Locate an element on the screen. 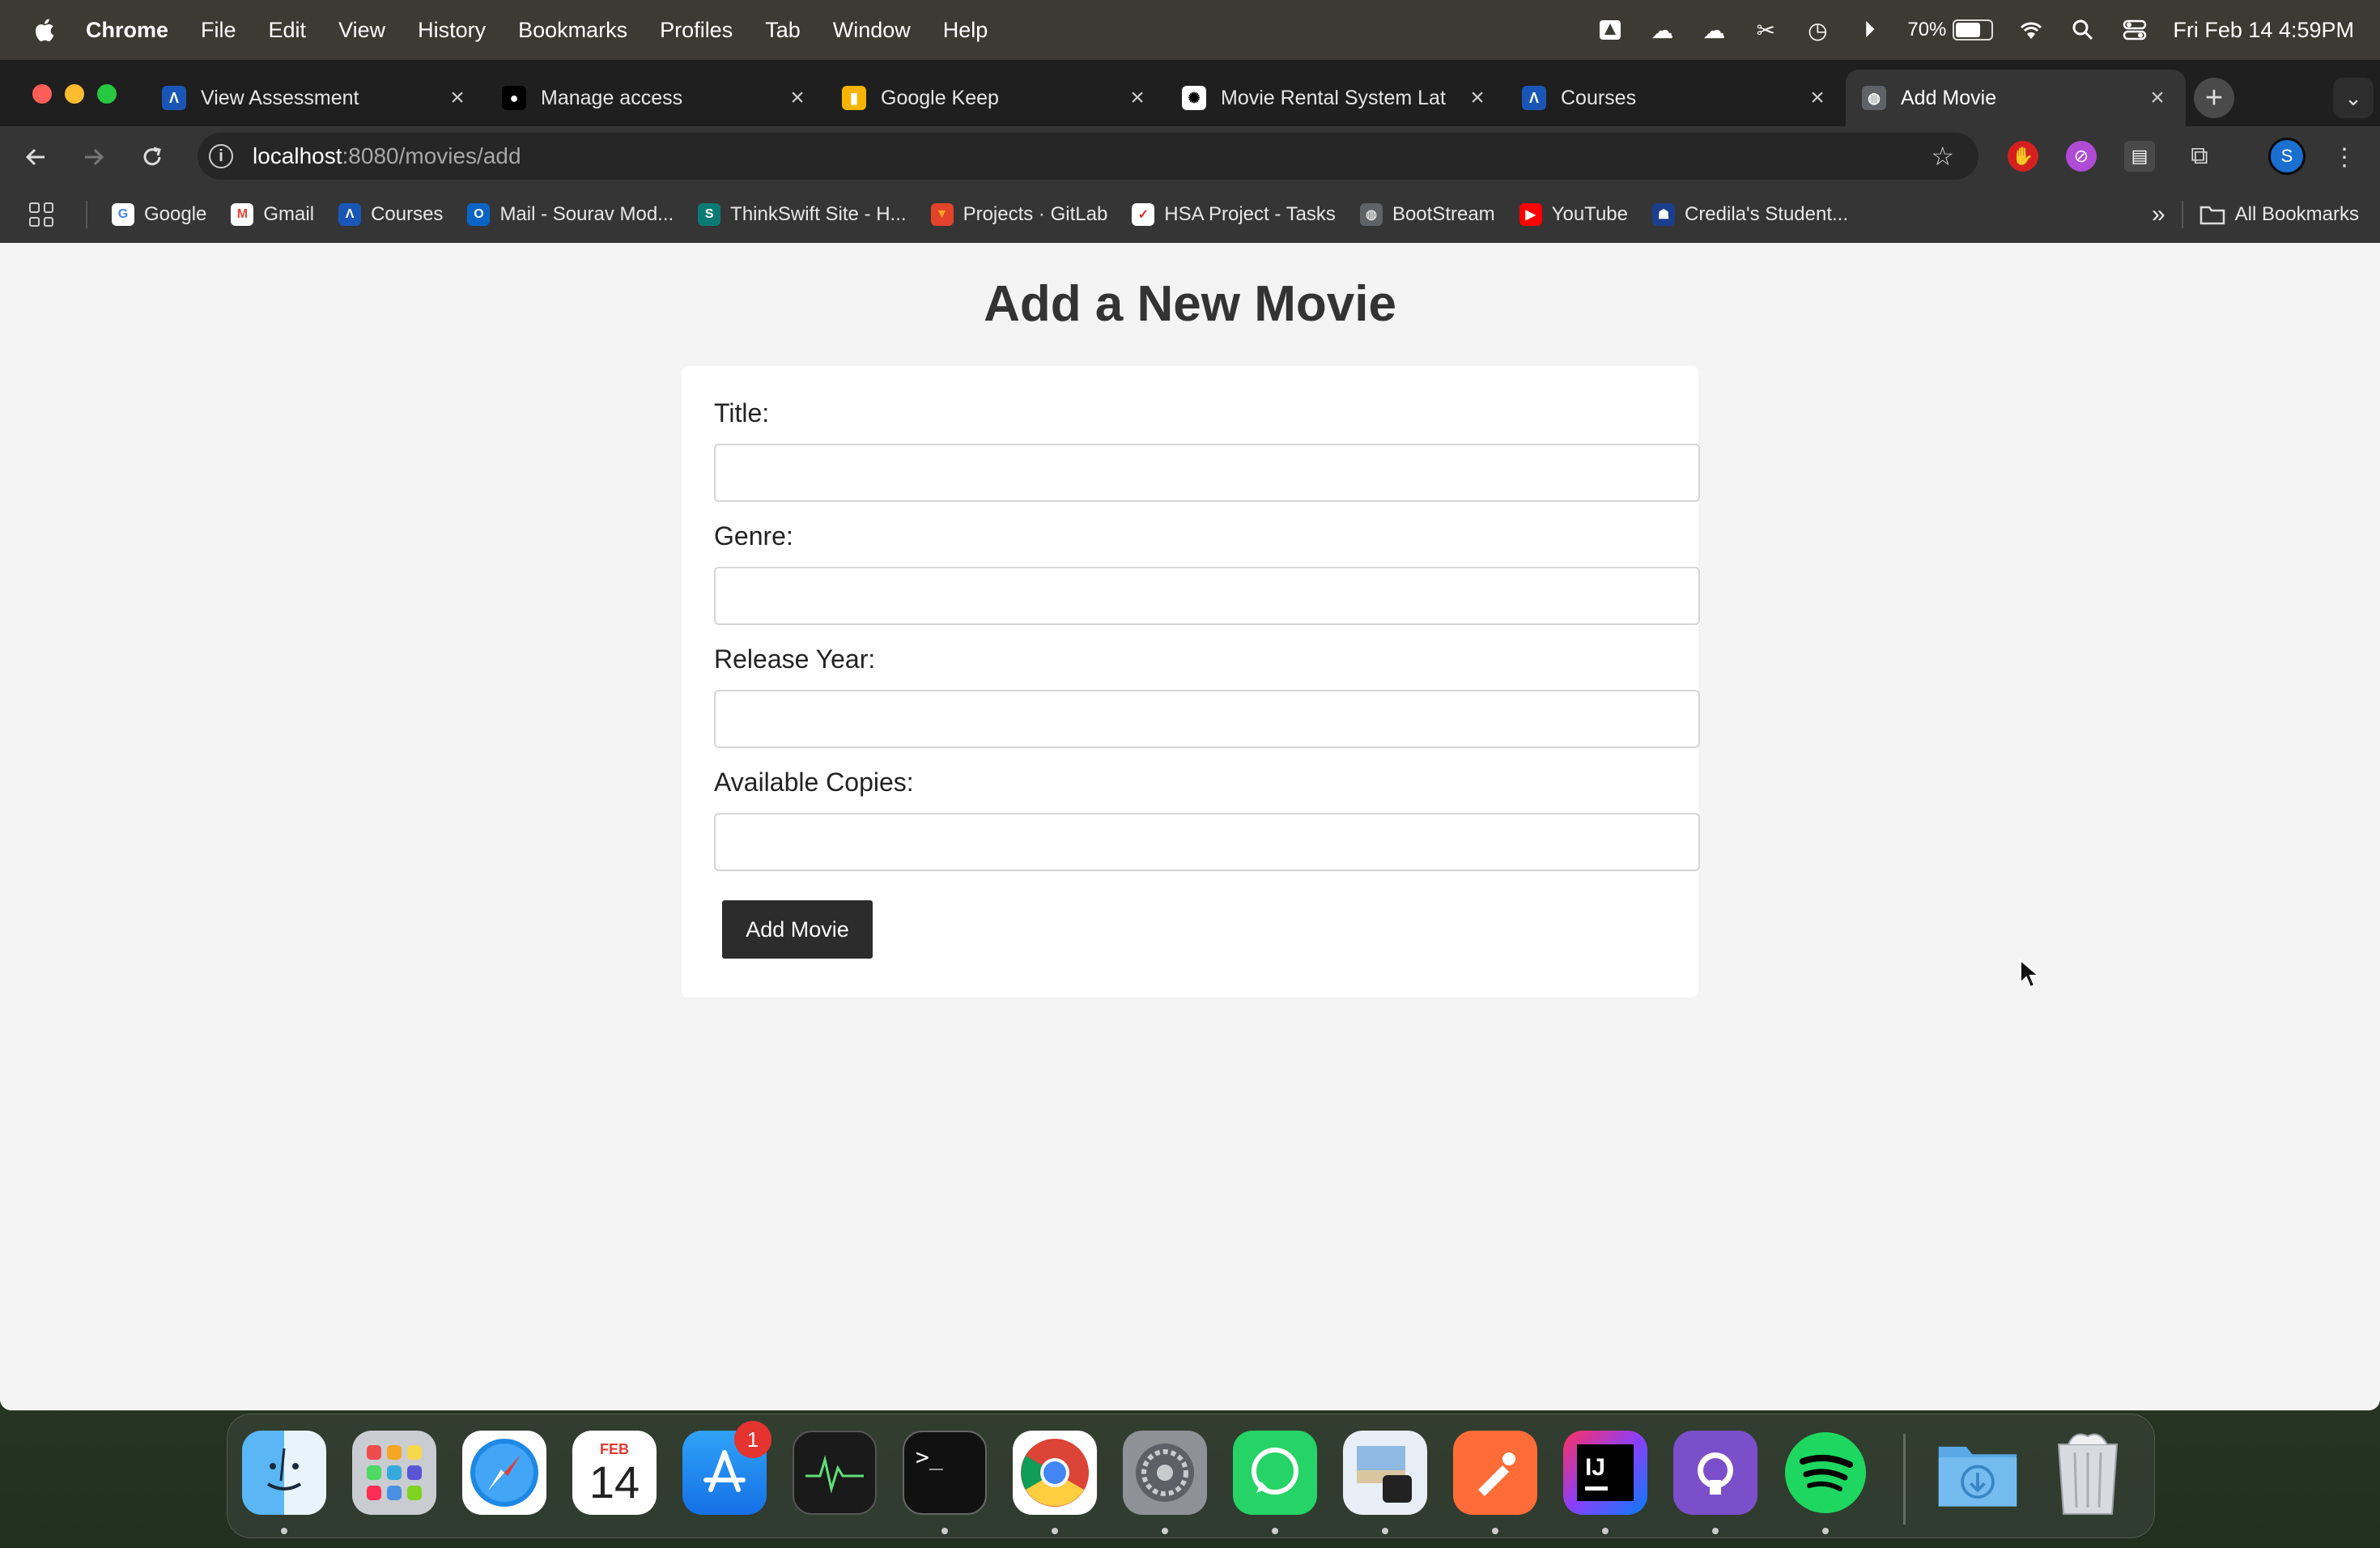 This screenshot has height=1548, width=2380. genre-input is located at coordinates (1207, 596).